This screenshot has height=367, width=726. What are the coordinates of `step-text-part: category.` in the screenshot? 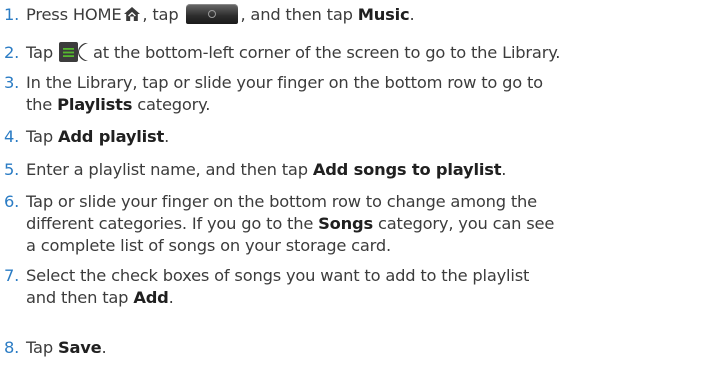 It's located at (174, 104).